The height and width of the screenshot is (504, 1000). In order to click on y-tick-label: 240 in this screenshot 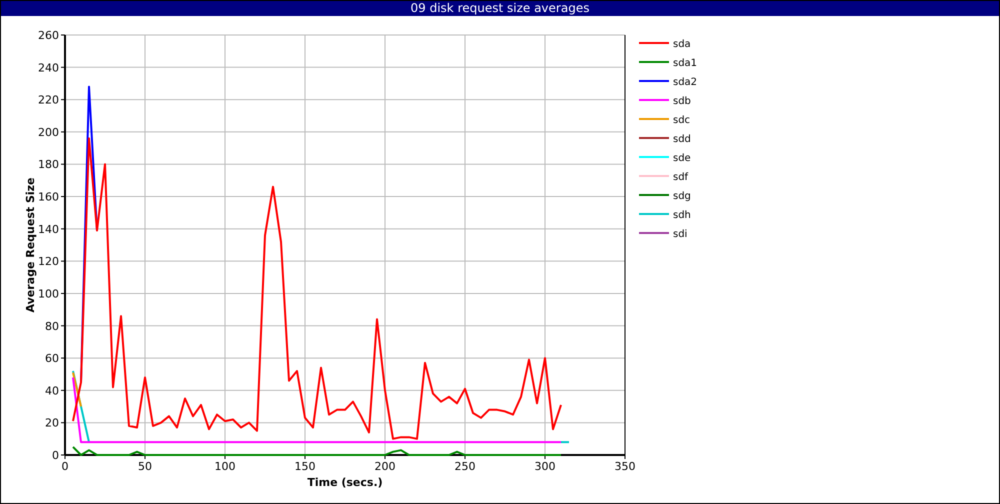, I will do `click(48, 67)`.